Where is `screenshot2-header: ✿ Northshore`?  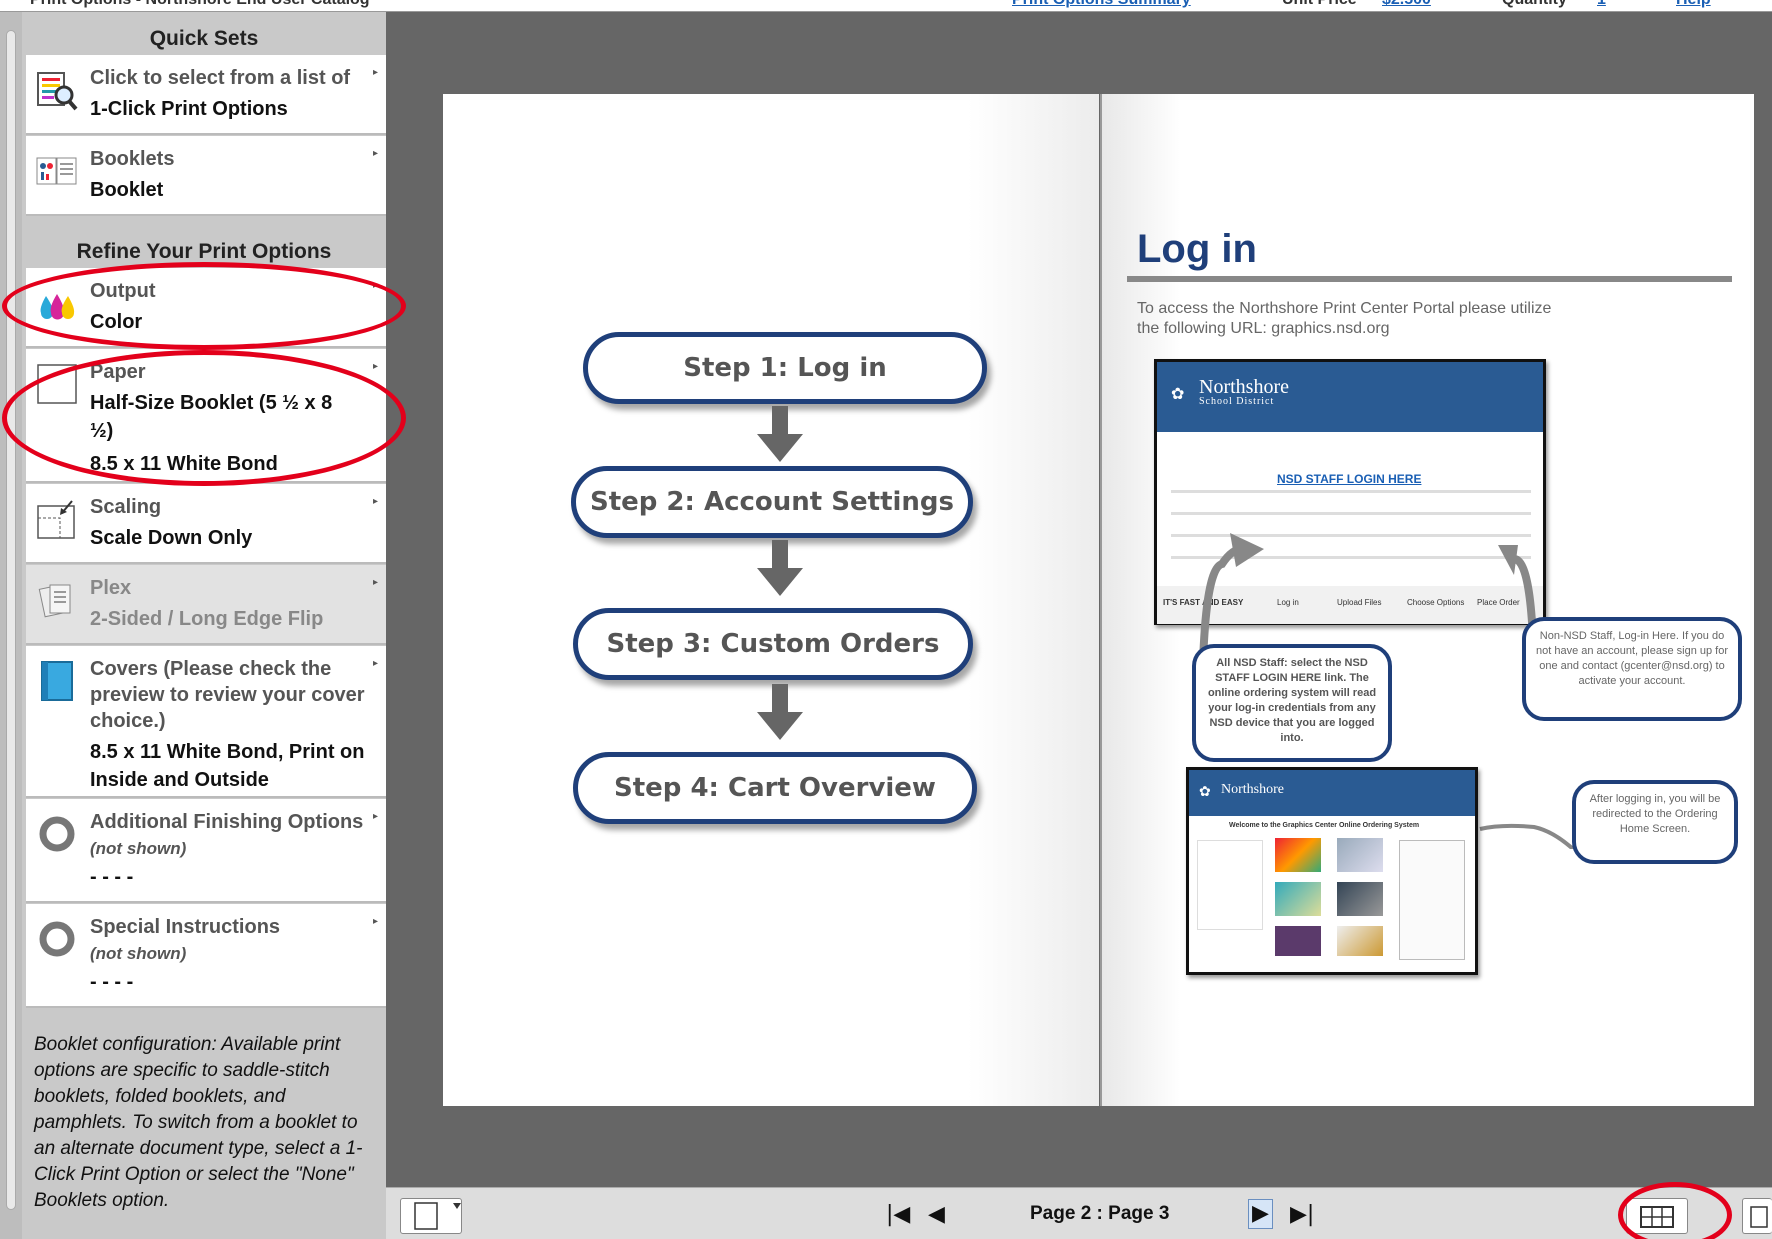 screenshot2-header: ✿ Northshore is located at coordinates (1332, 793).